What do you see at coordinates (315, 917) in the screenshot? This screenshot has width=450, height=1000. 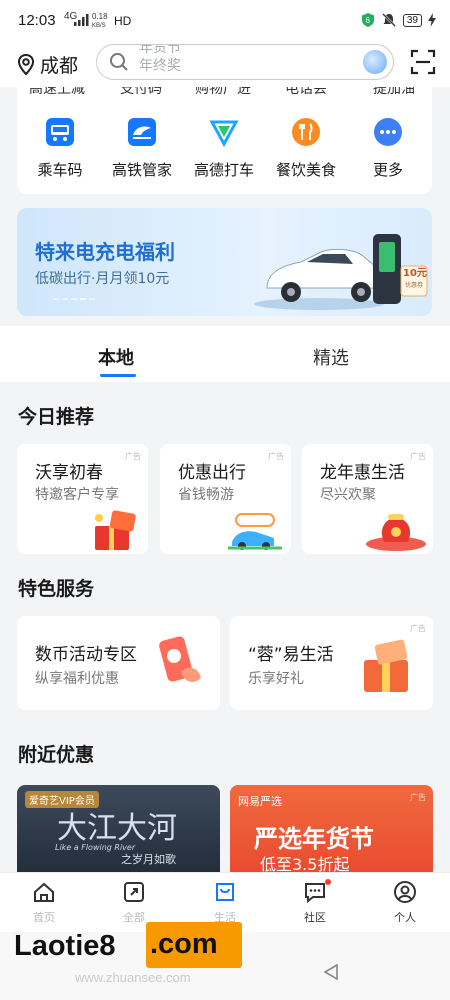 I see `nav-label: 社区` at bounding box center [315, 917].